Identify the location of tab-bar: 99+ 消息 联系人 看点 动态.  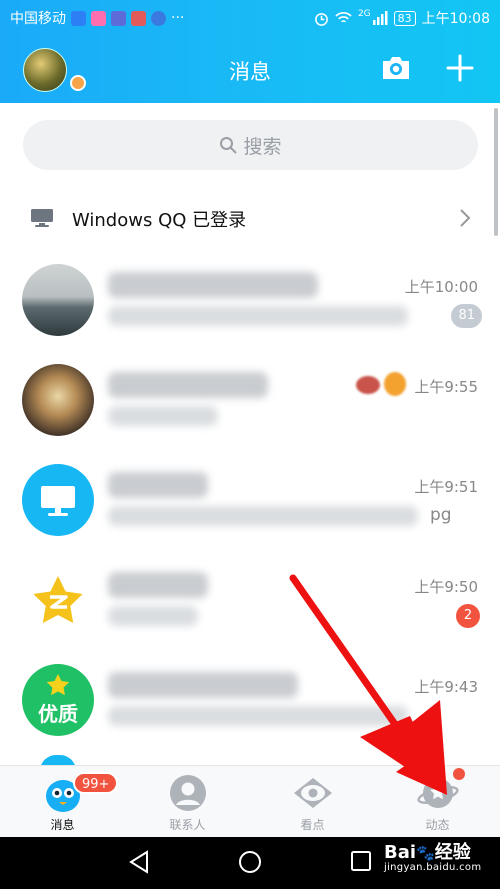
(250, 801).